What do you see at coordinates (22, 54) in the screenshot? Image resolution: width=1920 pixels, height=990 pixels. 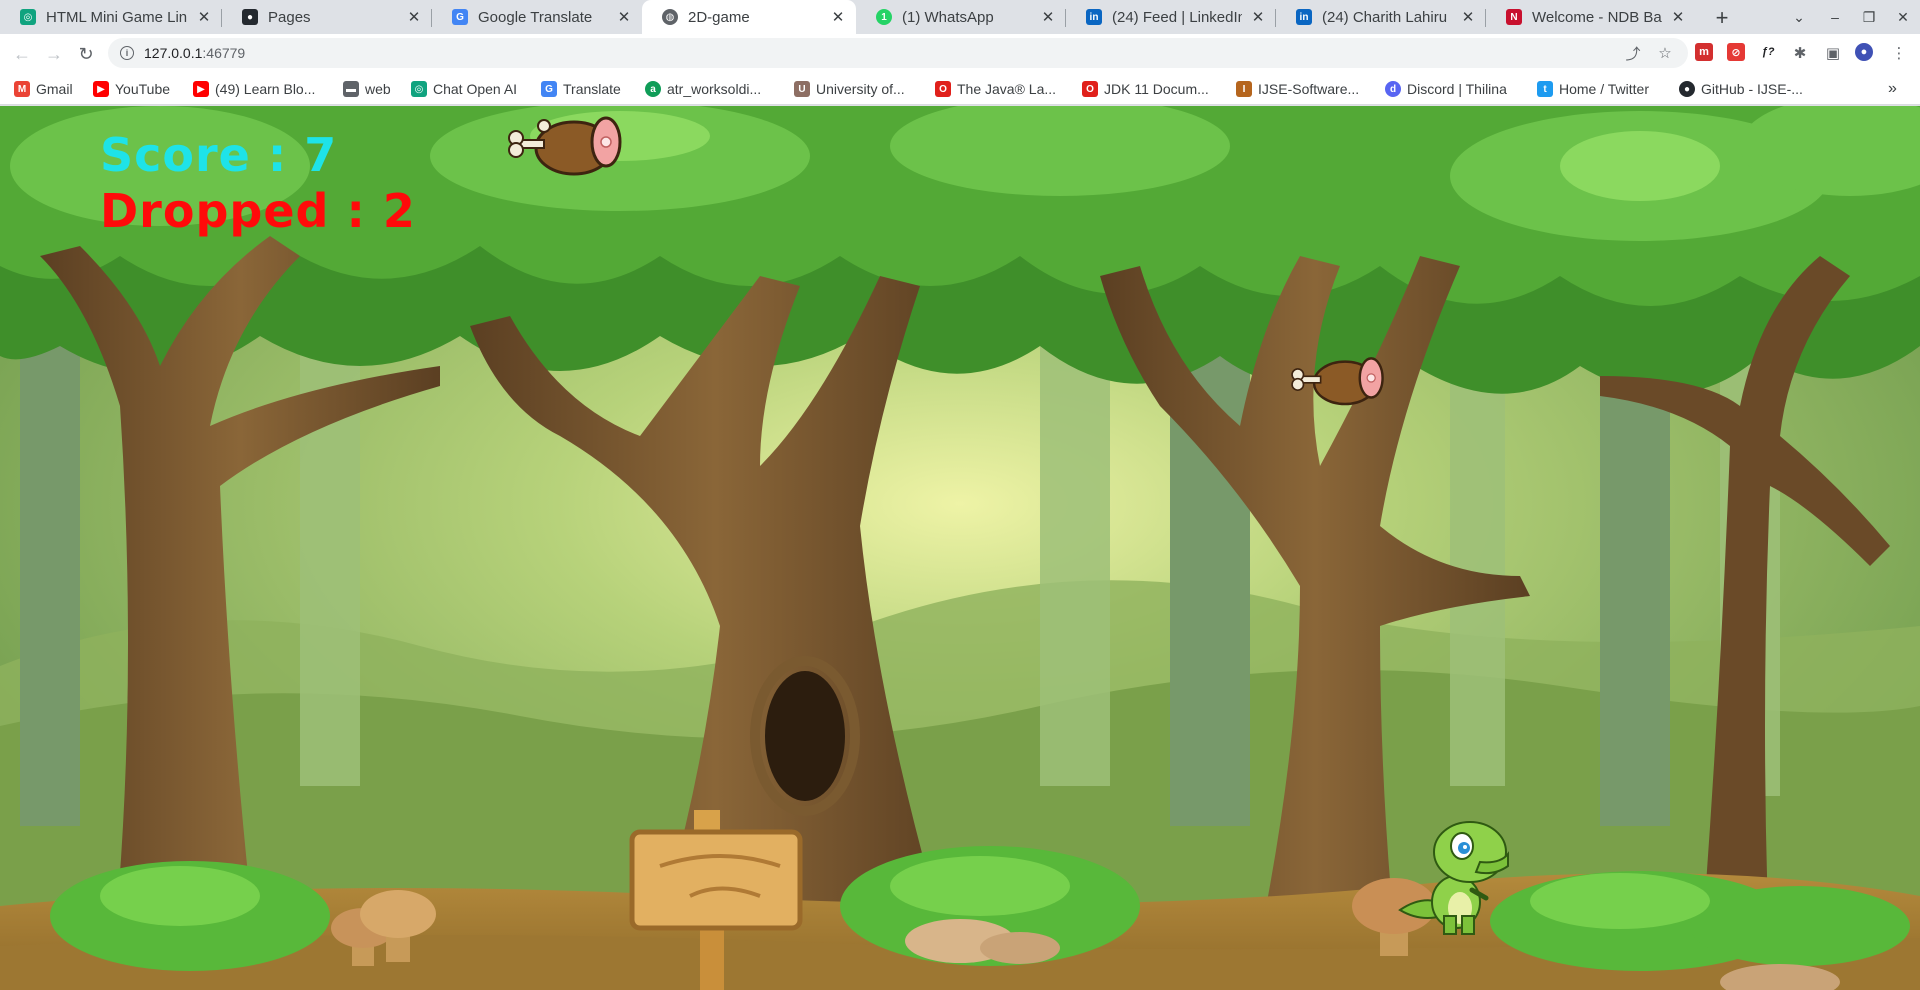 I see `back-button: ←` at bounding box center [22, 54].